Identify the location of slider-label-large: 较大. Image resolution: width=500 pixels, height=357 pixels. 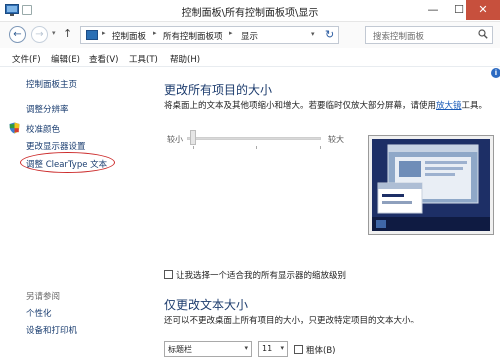
(336, 139).